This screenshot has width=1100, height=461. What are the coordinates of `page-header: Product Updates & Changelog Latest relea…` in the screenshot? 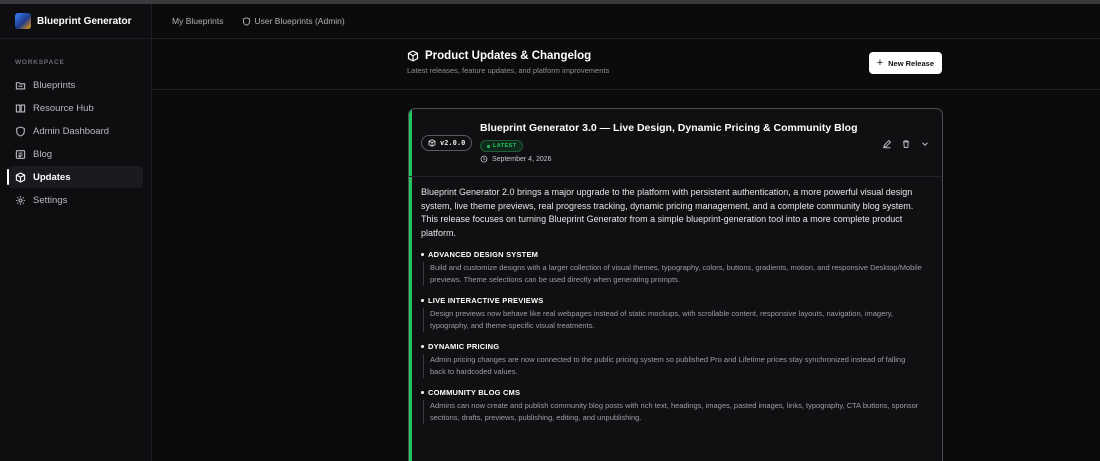 It's located at (677, 65).